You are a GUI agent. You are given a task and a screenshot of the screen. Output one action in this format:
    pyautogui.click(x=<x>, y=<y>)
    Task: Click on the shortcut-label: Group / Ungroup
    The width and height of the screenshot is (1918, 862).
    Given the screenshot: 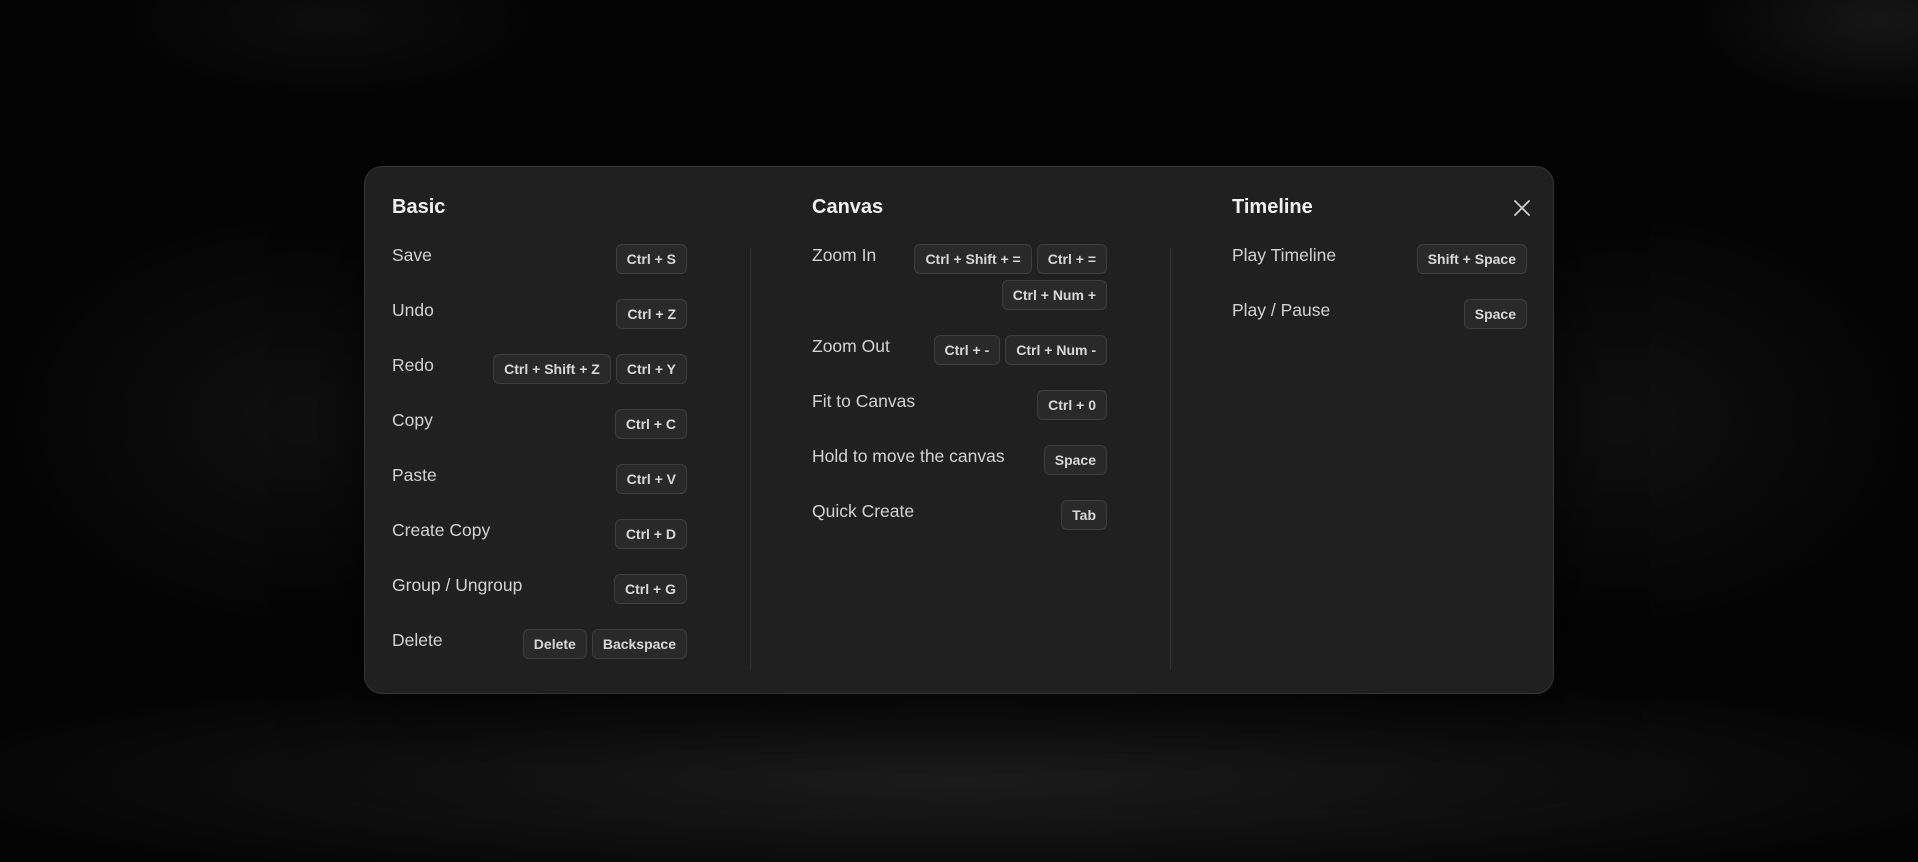 What is the action you would take?
    pyautogui.click(x=457, y=585)
    